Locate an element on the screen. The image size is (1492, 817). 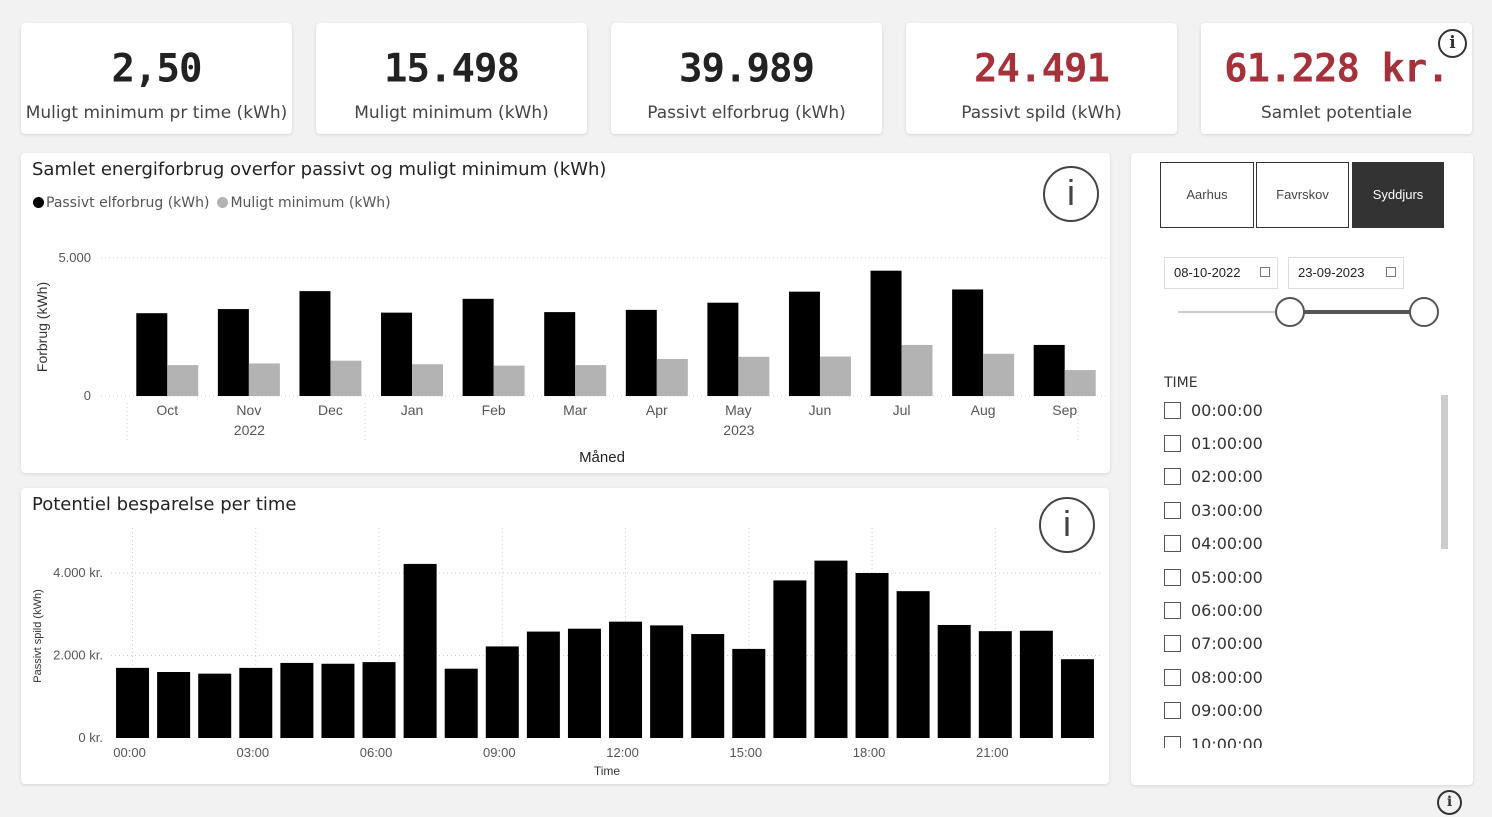
time-option: 02:00:00 is located at coordinates (1213, 477).